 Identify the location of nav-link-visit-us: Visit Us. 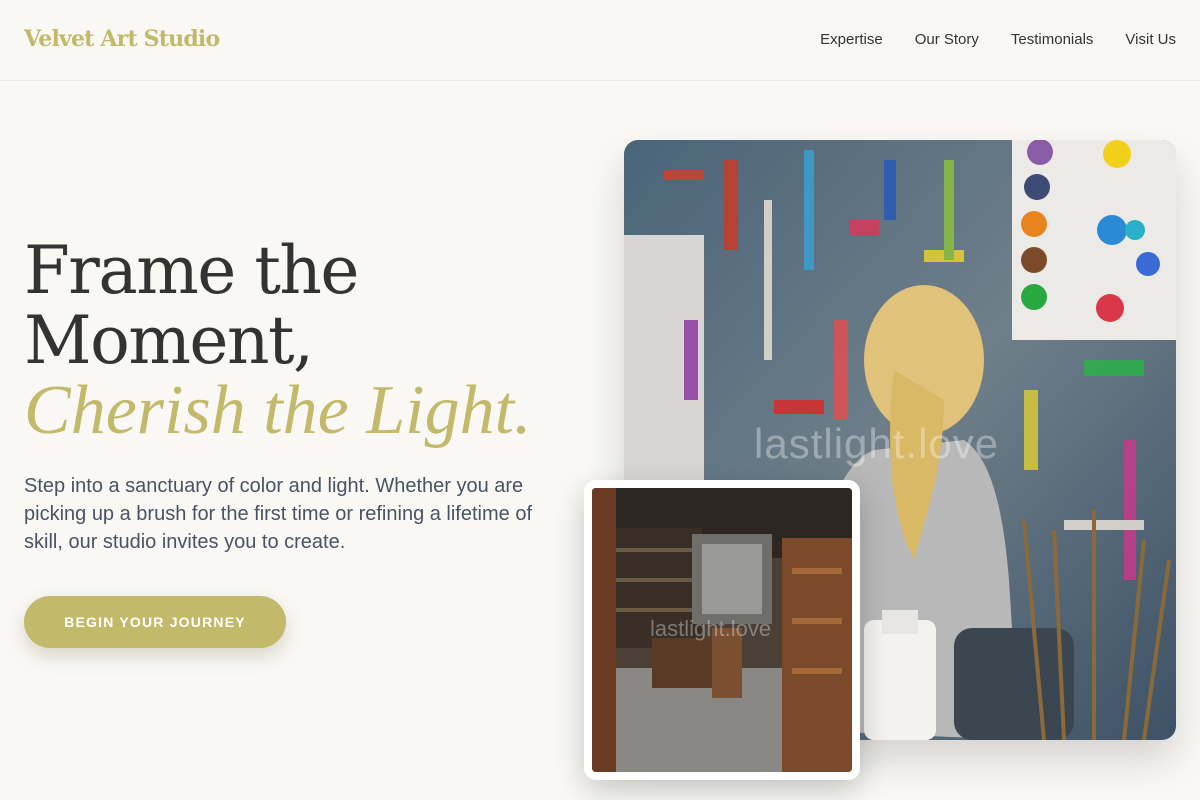
(1150, 39).